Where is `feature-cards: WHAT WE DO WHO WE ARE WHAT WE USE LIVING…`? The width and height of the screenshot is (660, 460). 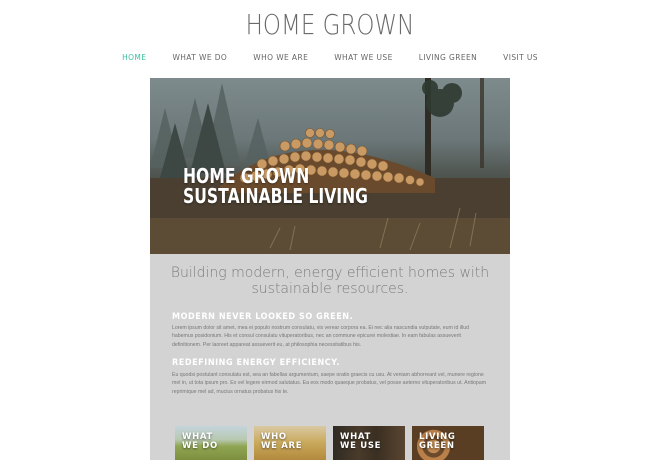 feature-cards: WHAT WE DO WHO WE ARE WHAT WE USE LIVING… is located at coordinates (330, 443).